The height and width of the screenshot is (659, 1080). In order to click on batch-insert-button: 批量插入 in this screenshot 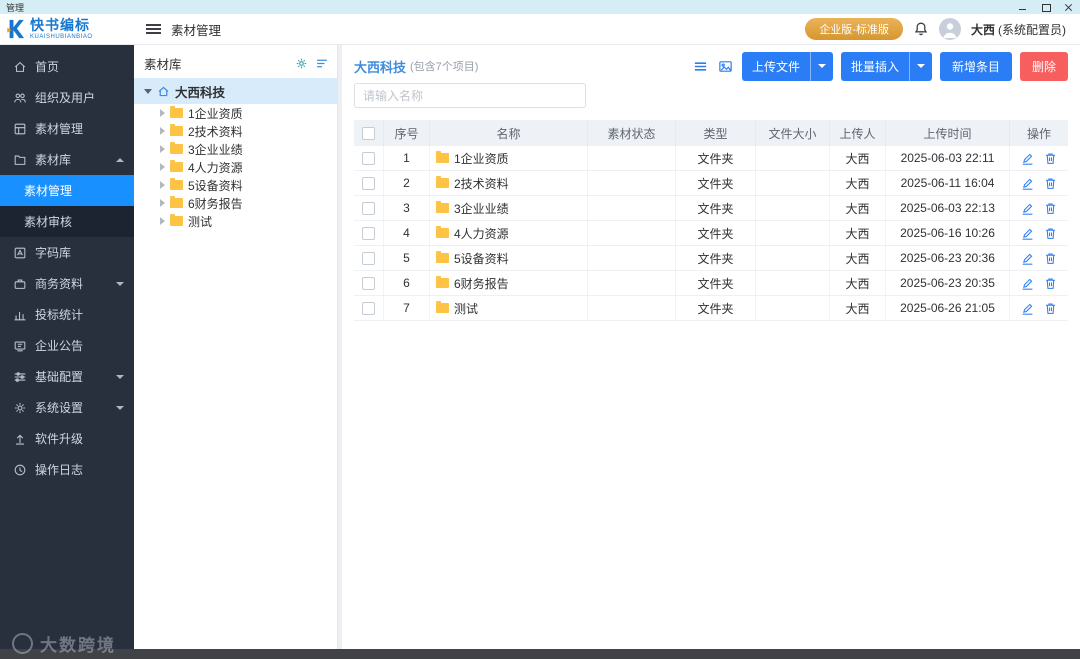, I will do `click(886, 66)`.